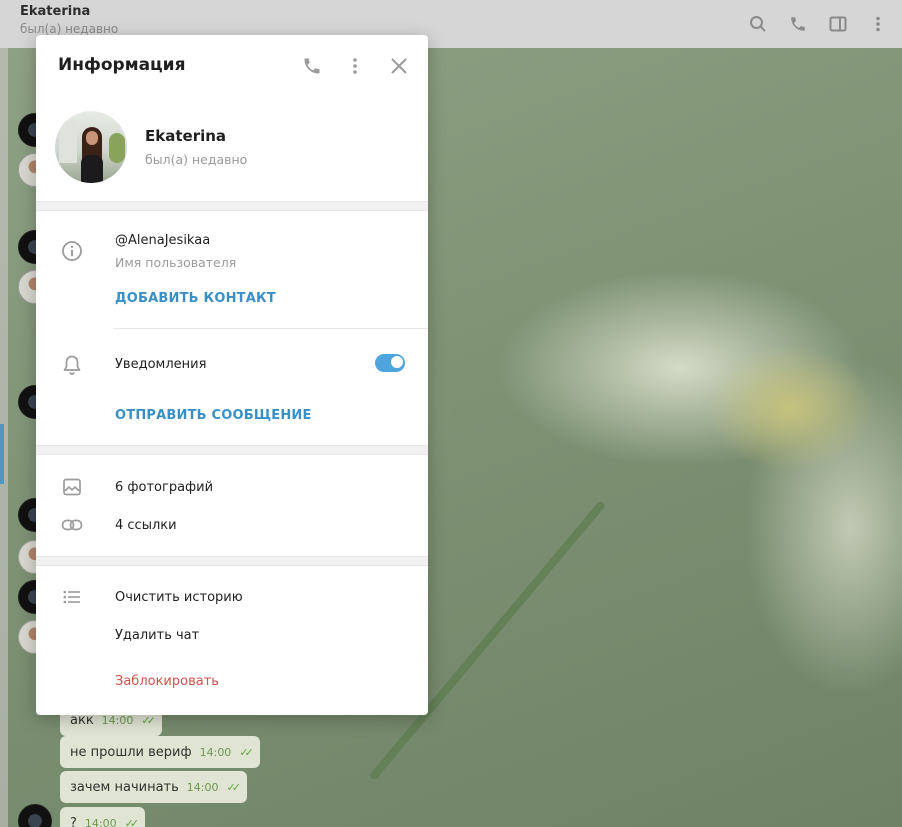 Image resolution: width=902 pixels, height=827 pixels. I want to click on profile-status: был(а) недавно, so click(196, 159).